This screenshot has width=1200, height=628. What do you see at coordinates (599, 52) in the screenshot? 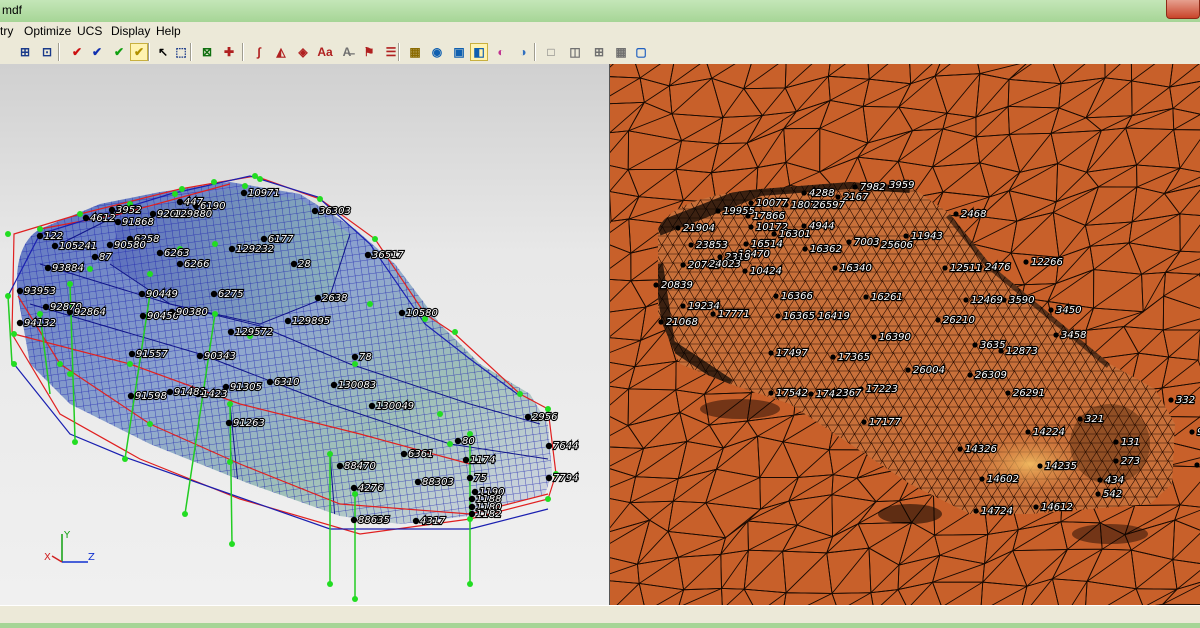
I see `split-quad-button: ⊞` at bounding box center [599, 52].